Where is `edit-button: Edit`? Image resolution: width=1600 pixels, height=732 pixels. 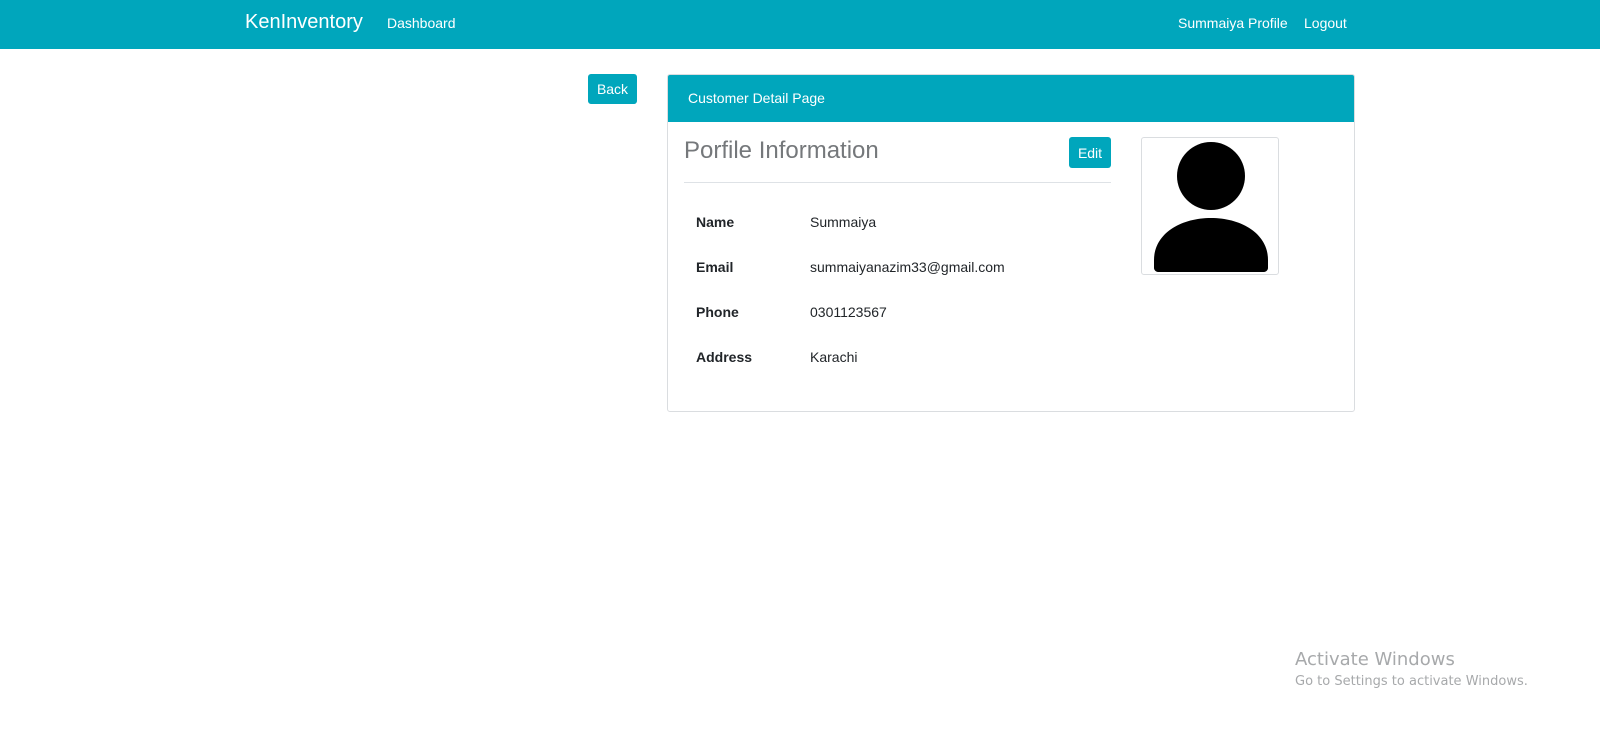
edit-button: Edit is located at coordinates (1090, 152).